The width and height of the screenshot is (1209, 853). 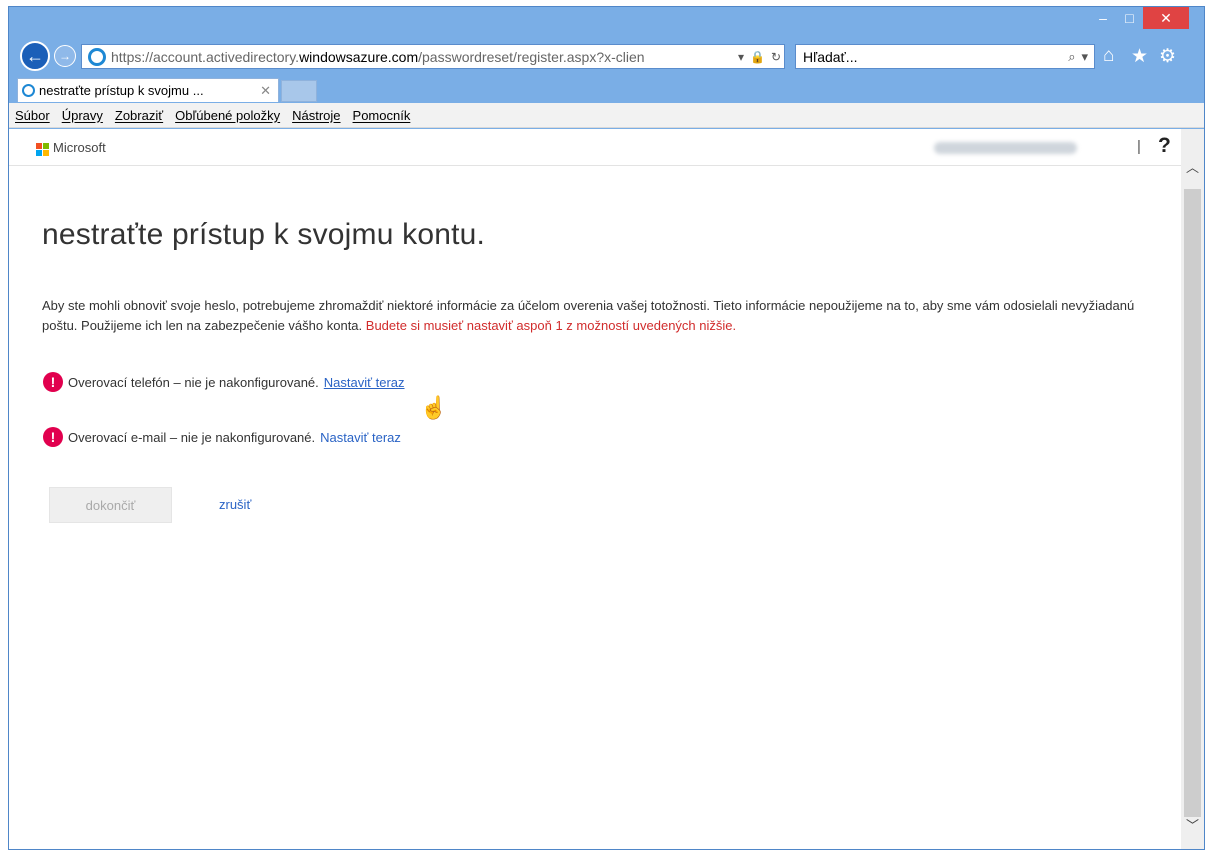 I want to click on scrollbar-thumb, so click(x=1192, y=503).